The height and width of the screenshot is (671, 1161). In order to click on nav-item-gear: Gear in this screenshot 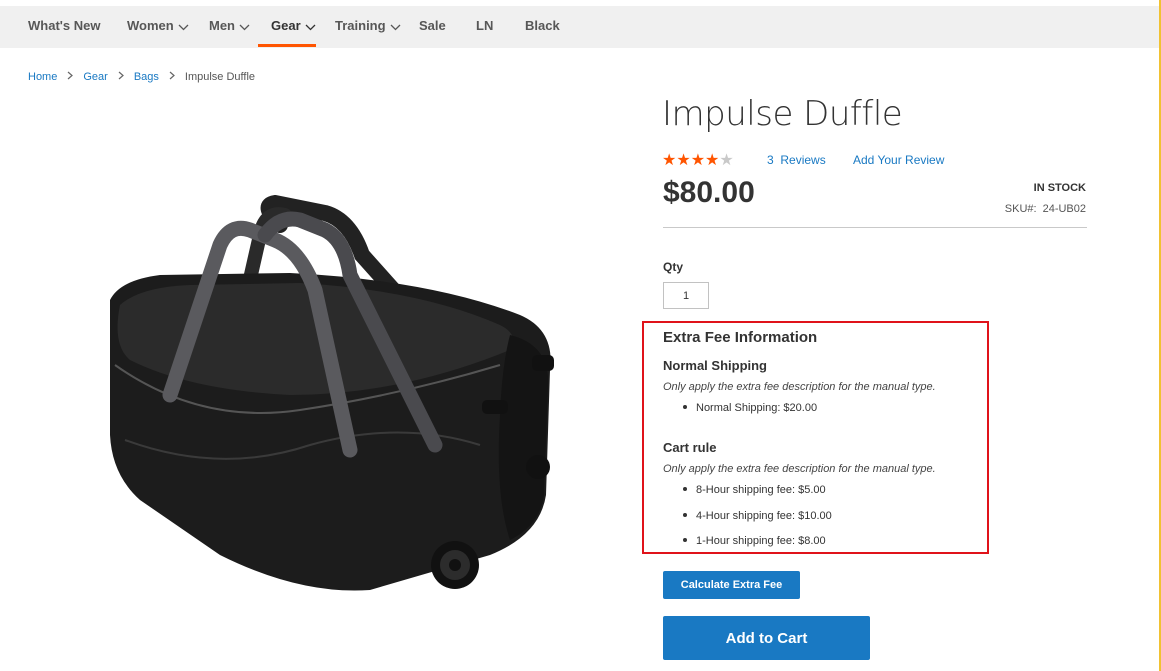, I will do `click(293, 27)`.